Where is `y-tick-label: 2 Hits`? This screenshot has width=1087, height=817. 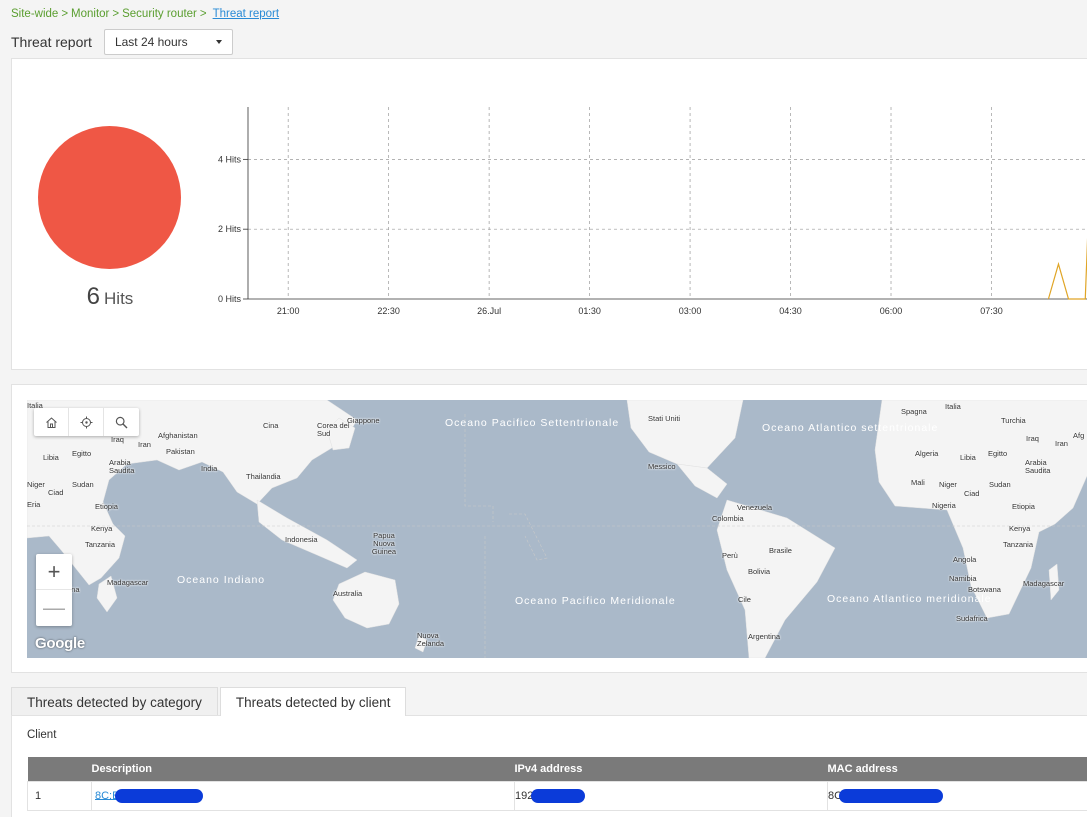
y-tick-label: 2 Hits is located at coordinates (230, 229).